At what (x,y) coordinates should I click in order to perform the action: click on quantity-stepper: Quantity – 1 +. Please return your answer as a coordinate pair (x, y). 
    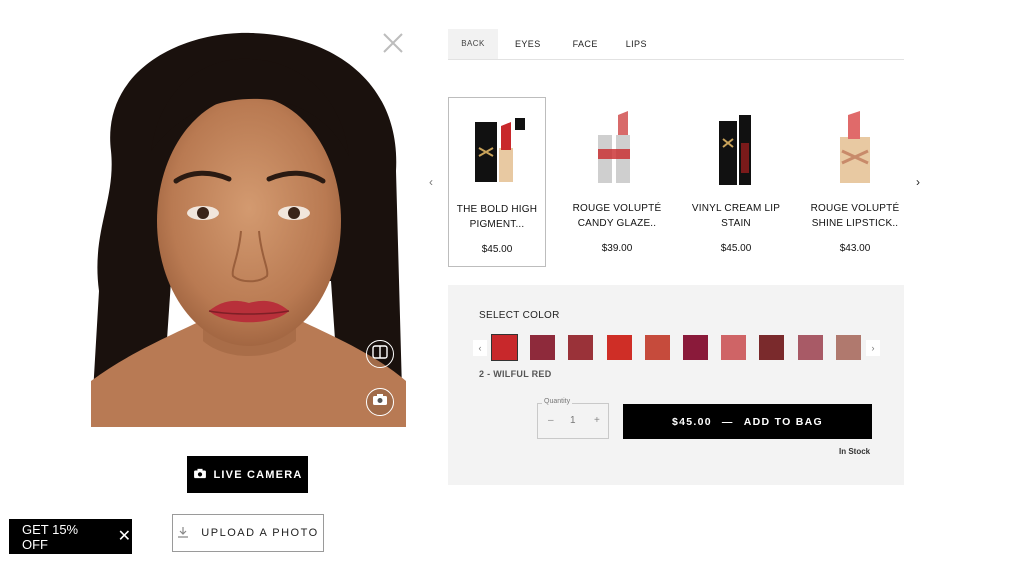
    Looking at the image, I should click on (573, 418).